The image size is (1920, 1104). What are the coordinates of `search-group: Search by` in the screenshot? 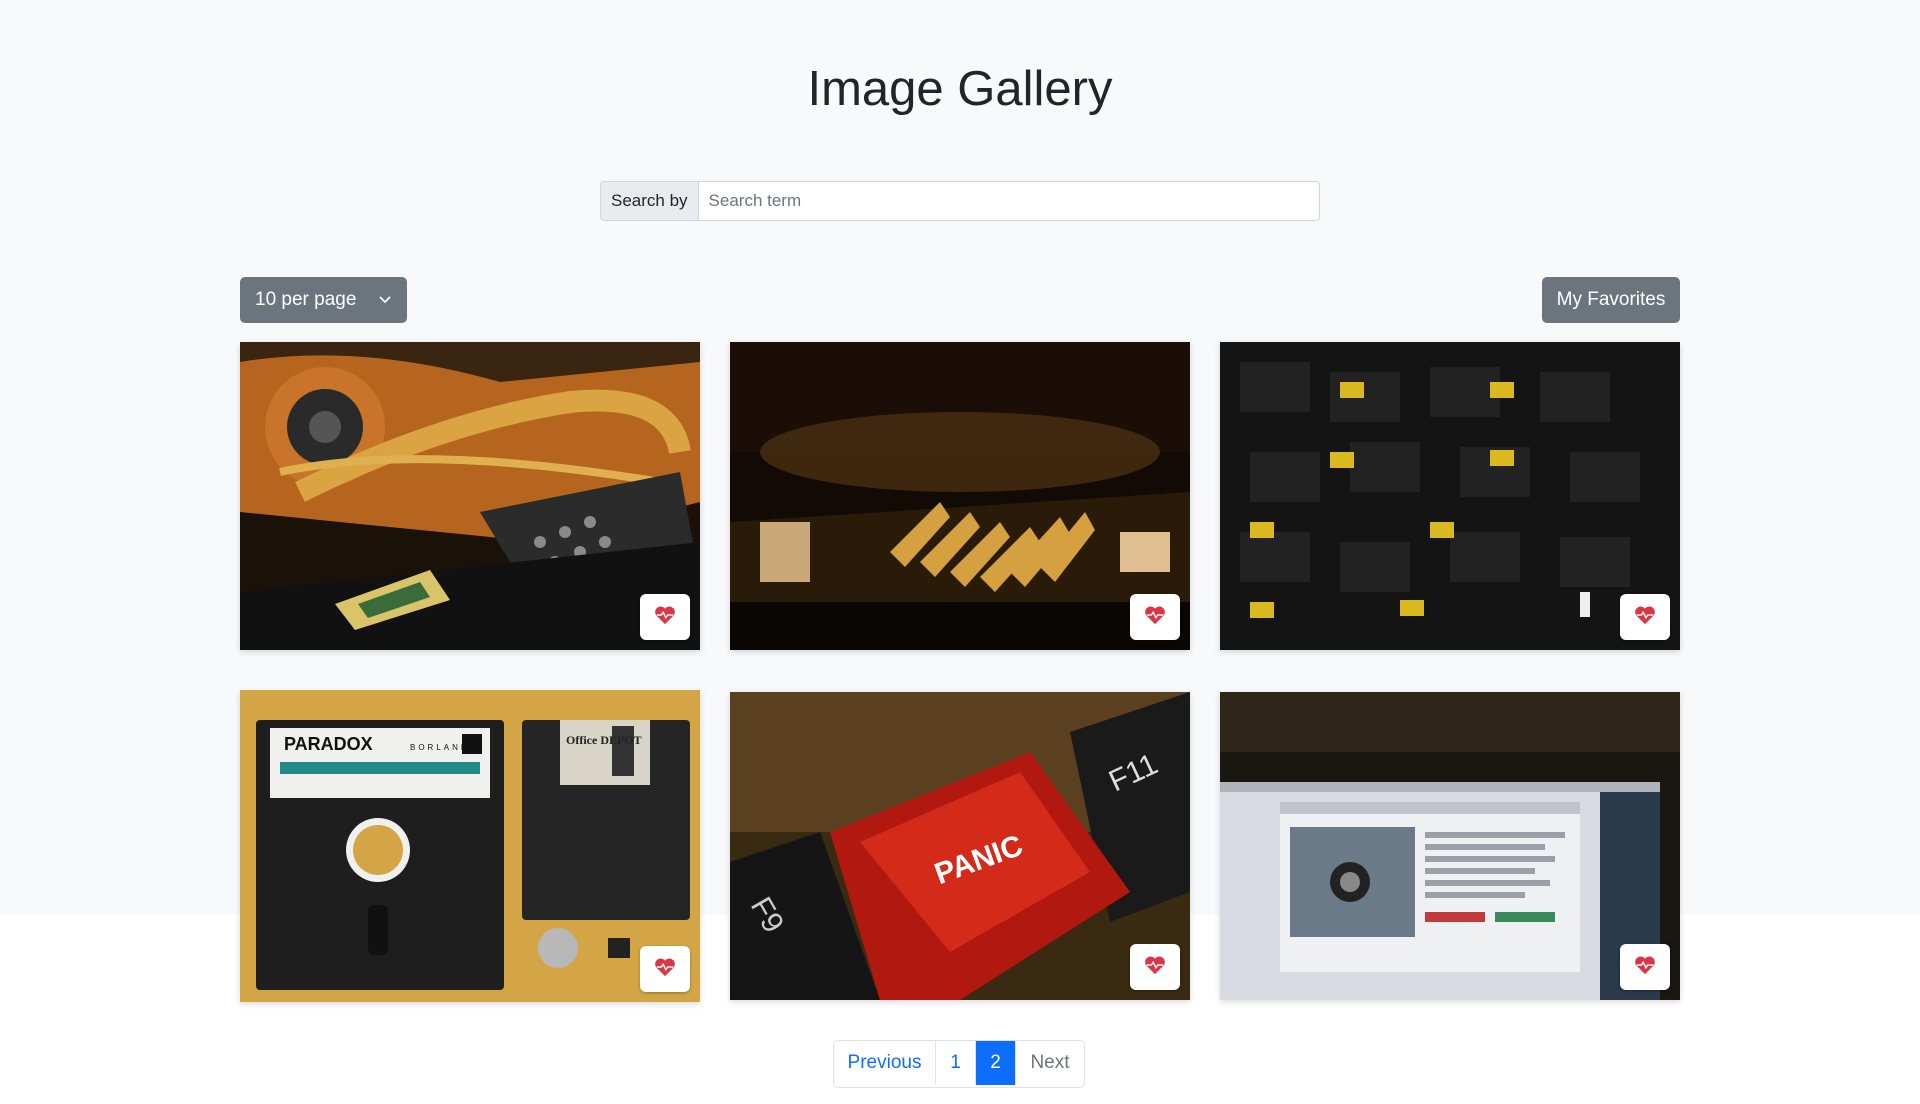 It's located at (960, 201).